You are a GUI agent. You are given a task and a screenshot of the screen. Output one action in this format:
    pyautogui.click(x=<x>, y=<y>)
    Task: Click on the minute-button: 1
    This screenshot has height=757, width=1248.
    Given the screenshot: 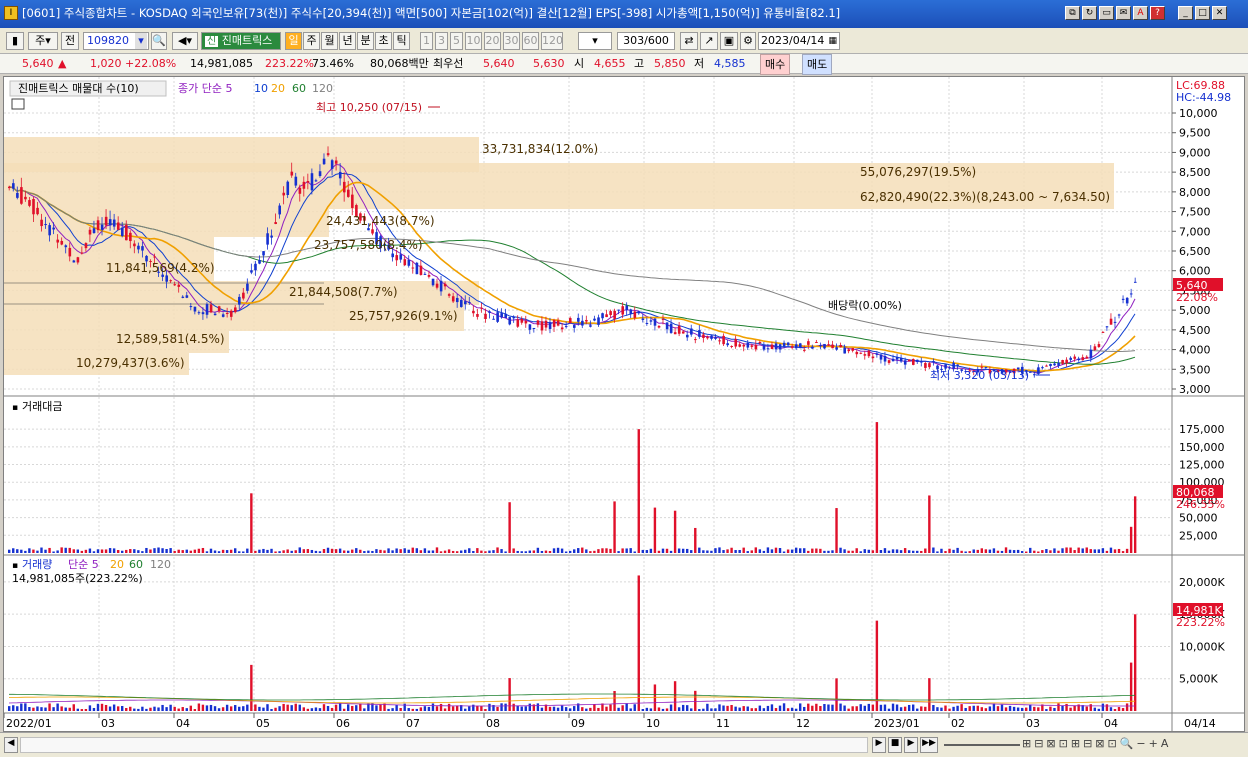 What is the action you would take?
    pyautogui.click(x=426, y=41)
    